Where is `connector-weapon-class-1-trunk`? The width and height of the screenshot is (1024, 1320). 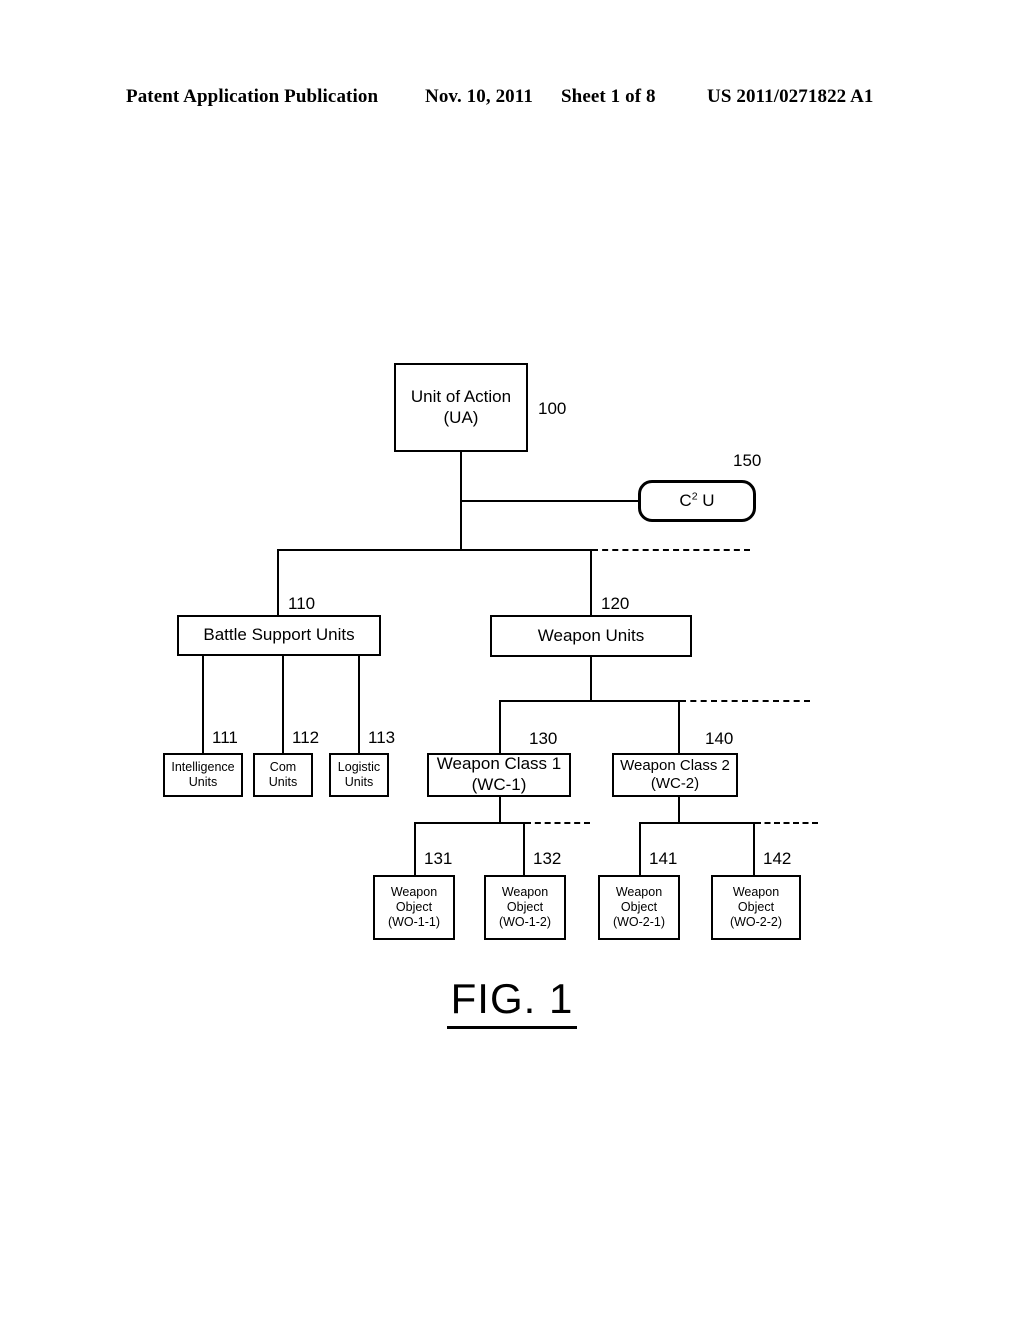 connector-weapon-class-1-trunk is located at coordinates (500, 810).